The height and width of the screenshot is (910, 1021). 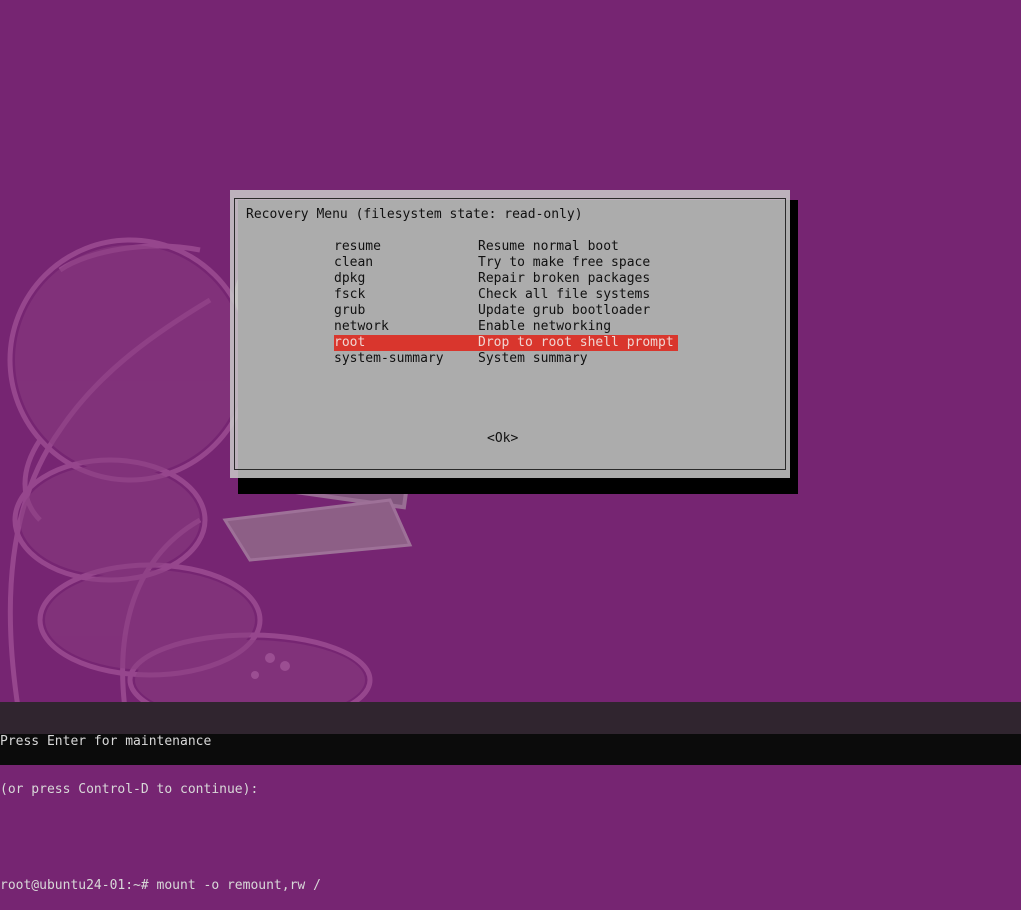 What do you see at coordinates (548, 246) in the screenshot?
I see `menu-item-description: Resume normal boot` at bounding box center [548, 246].